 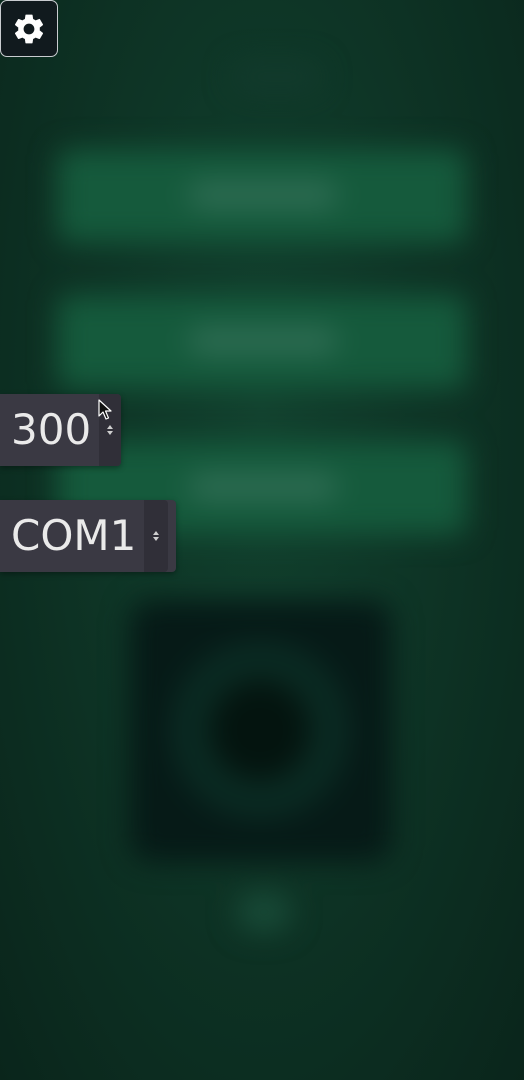 I want to click on gear-icon, so click(x=29, y=28).